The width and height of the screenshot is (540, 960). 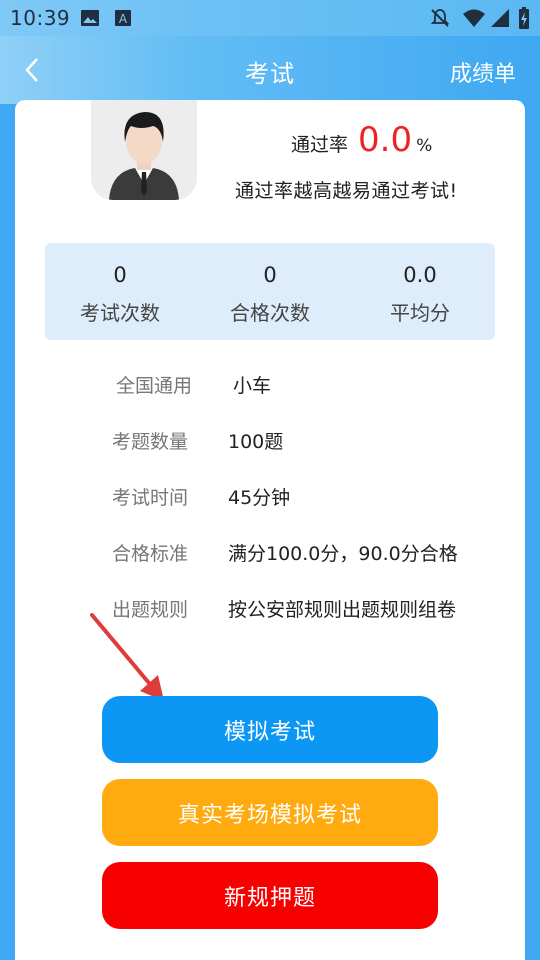 I want to click on user-avatar-icon, so click(x=144, y=156).